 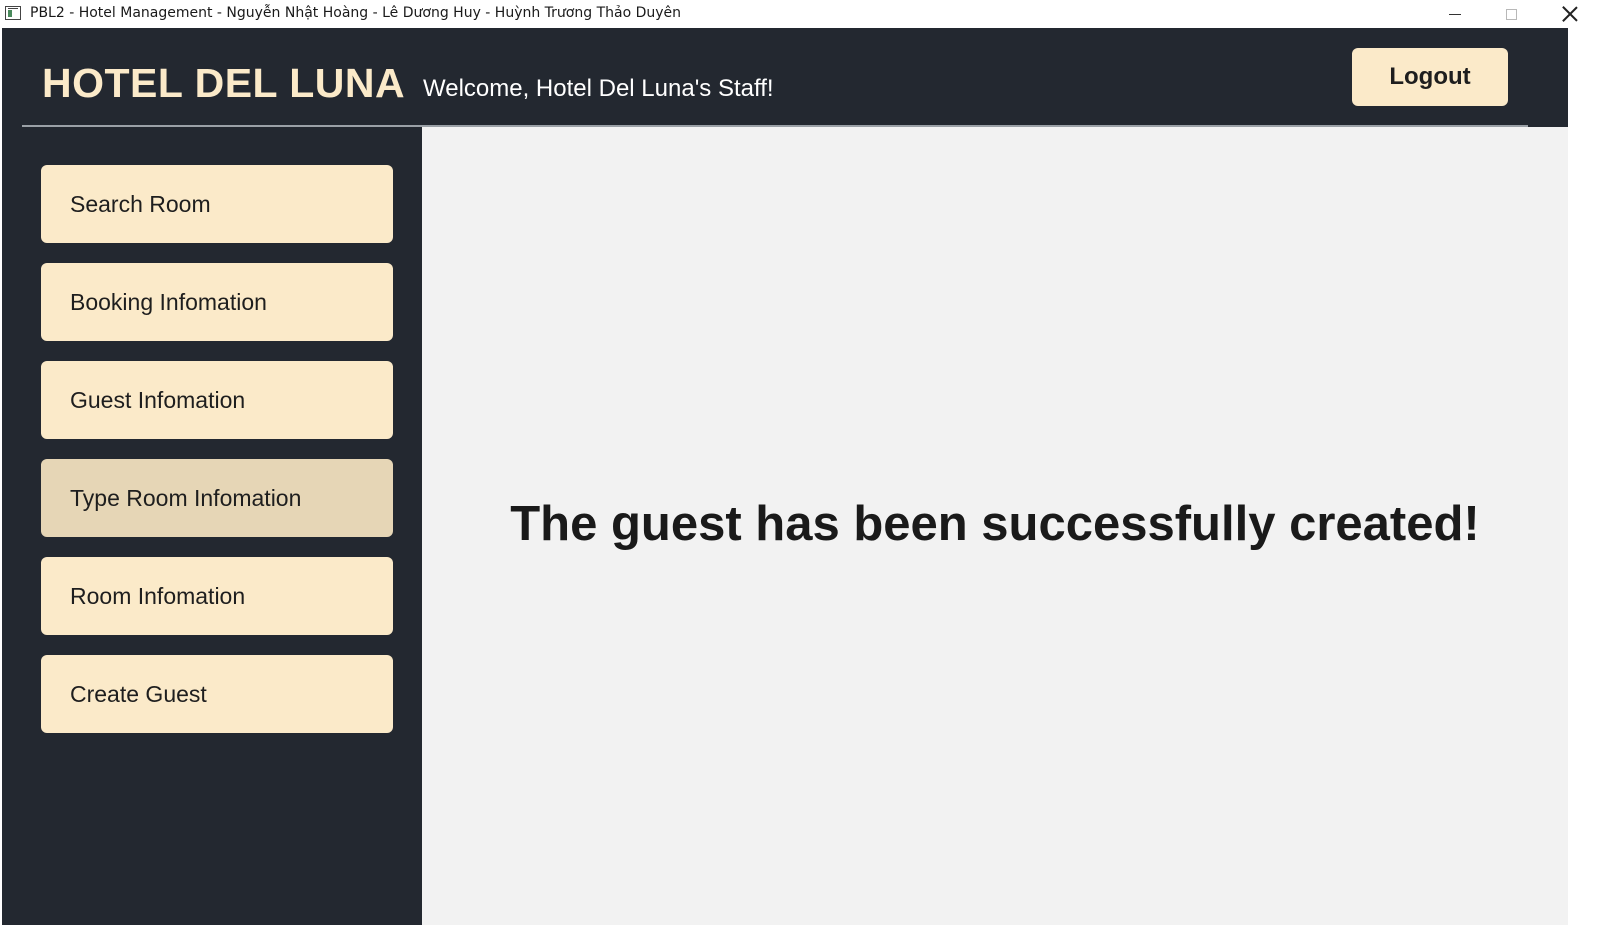 What do you see at coordinates (217, 204) in the screenshot?
I see `sidebar-item-search-room: Search Room` at bounding box center [217, 204].